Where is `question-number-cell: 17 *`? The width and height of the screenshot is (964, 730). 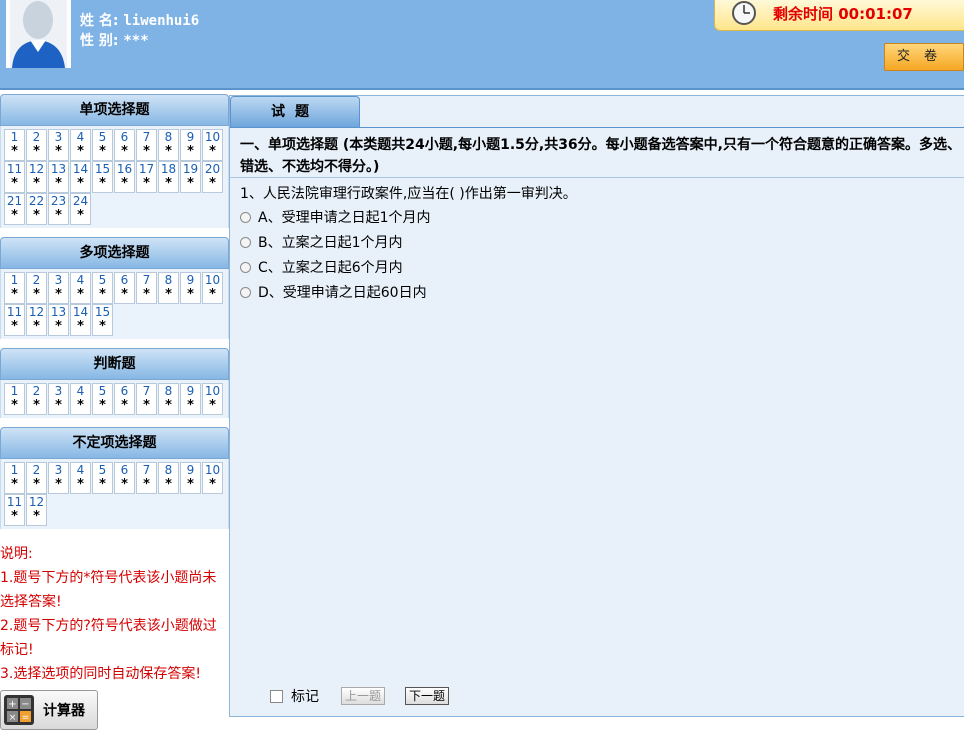
question-number-cell: 17 * is located at coordinates (146, 177).